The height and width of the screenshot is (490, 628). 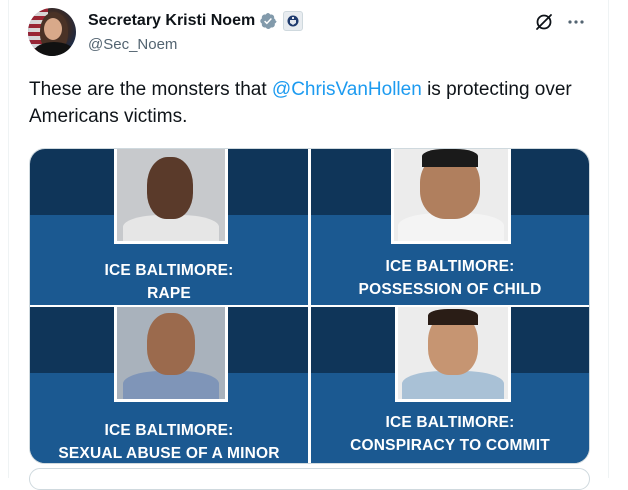 What do you see at coordinates (169, 293) in the screenshot?
I see `tile-caption-line2: RAPE` at bounding box center [169, 293].